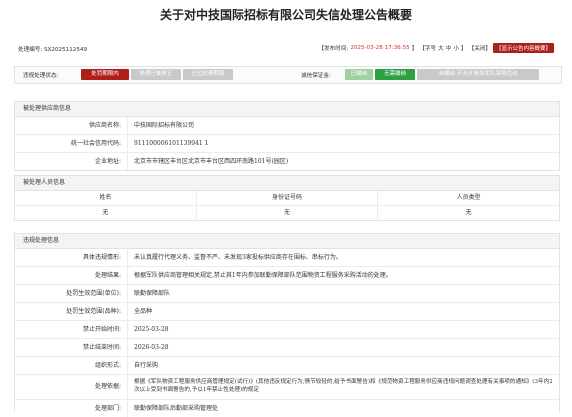 The image size is (572, 417). Describe the element at coordinates (95, 143) in the screenshot. I see `credit-code-key: 统一社会信用代码:` at that location.